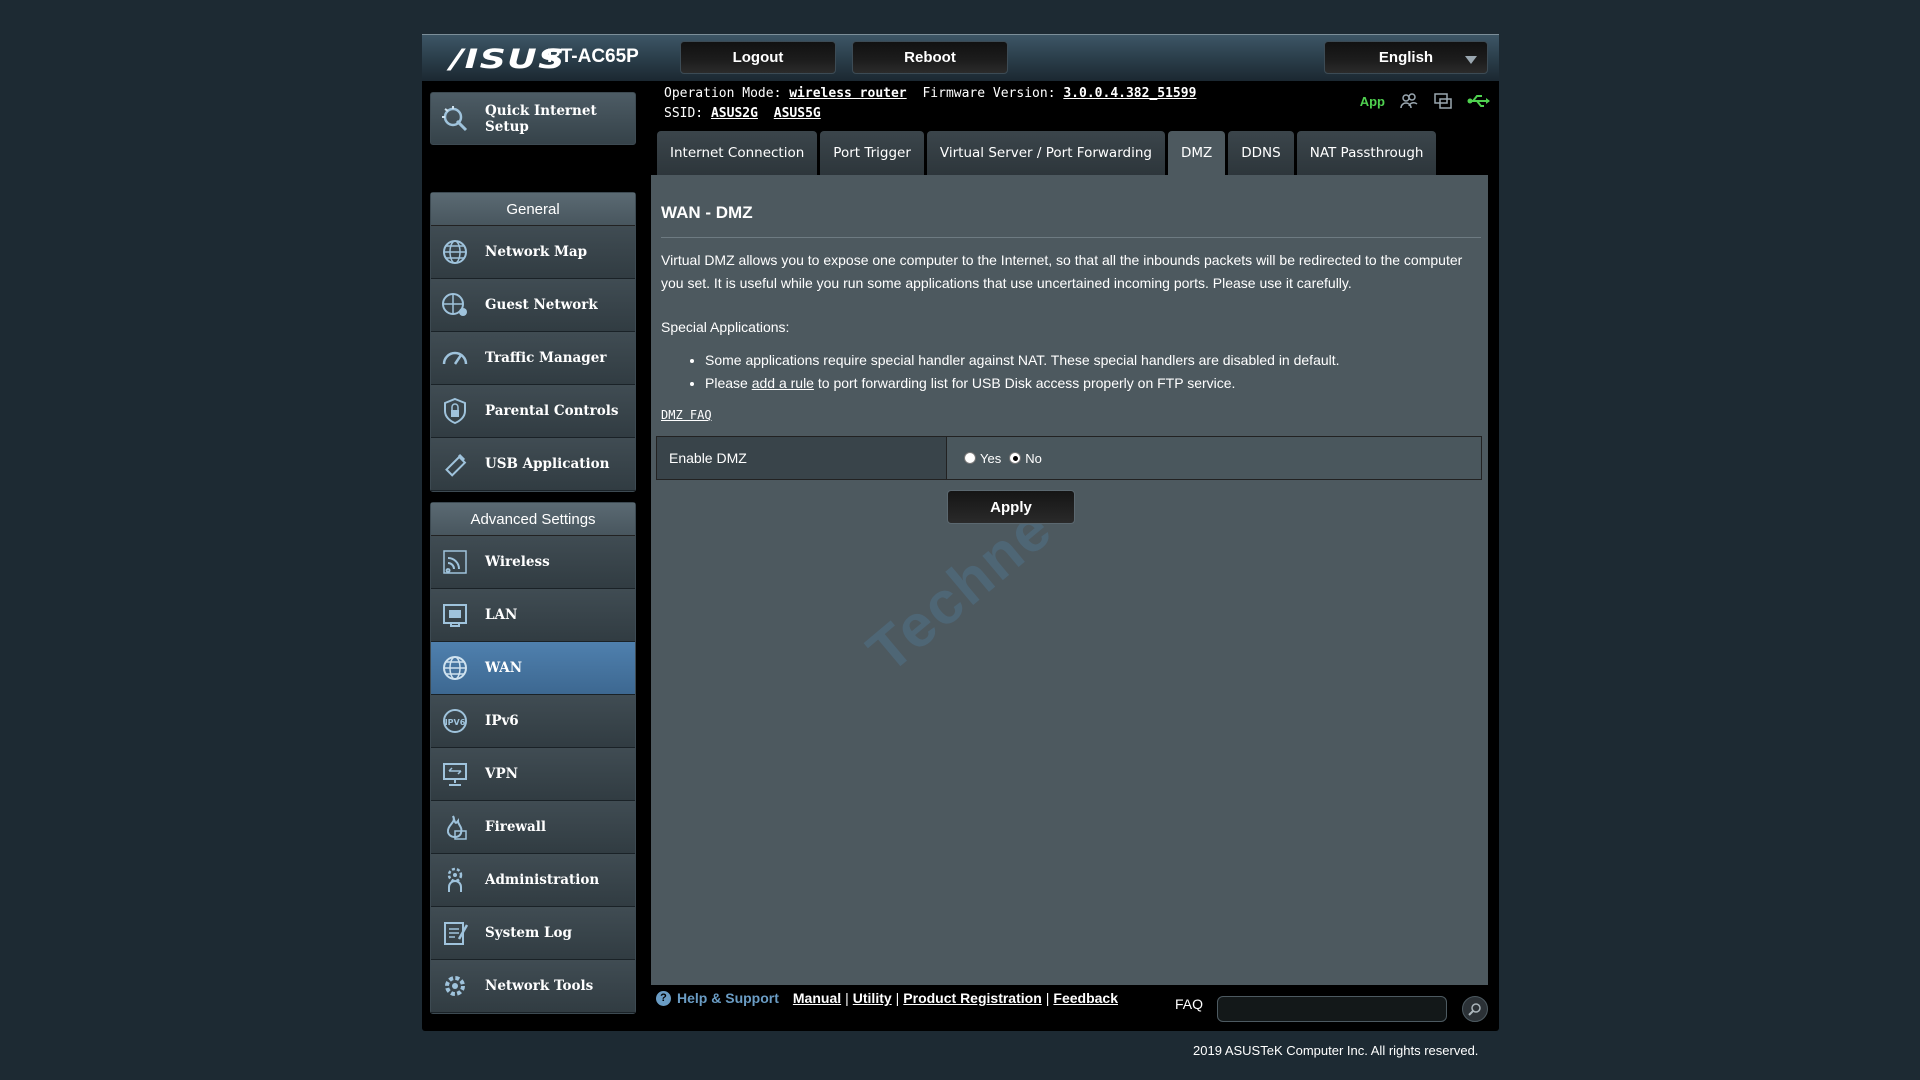 This screenshot has height=1080, width=1920. Describe the element at coordinates (663, 998) in the screenshot. I see `help-icon: ?` at that location.